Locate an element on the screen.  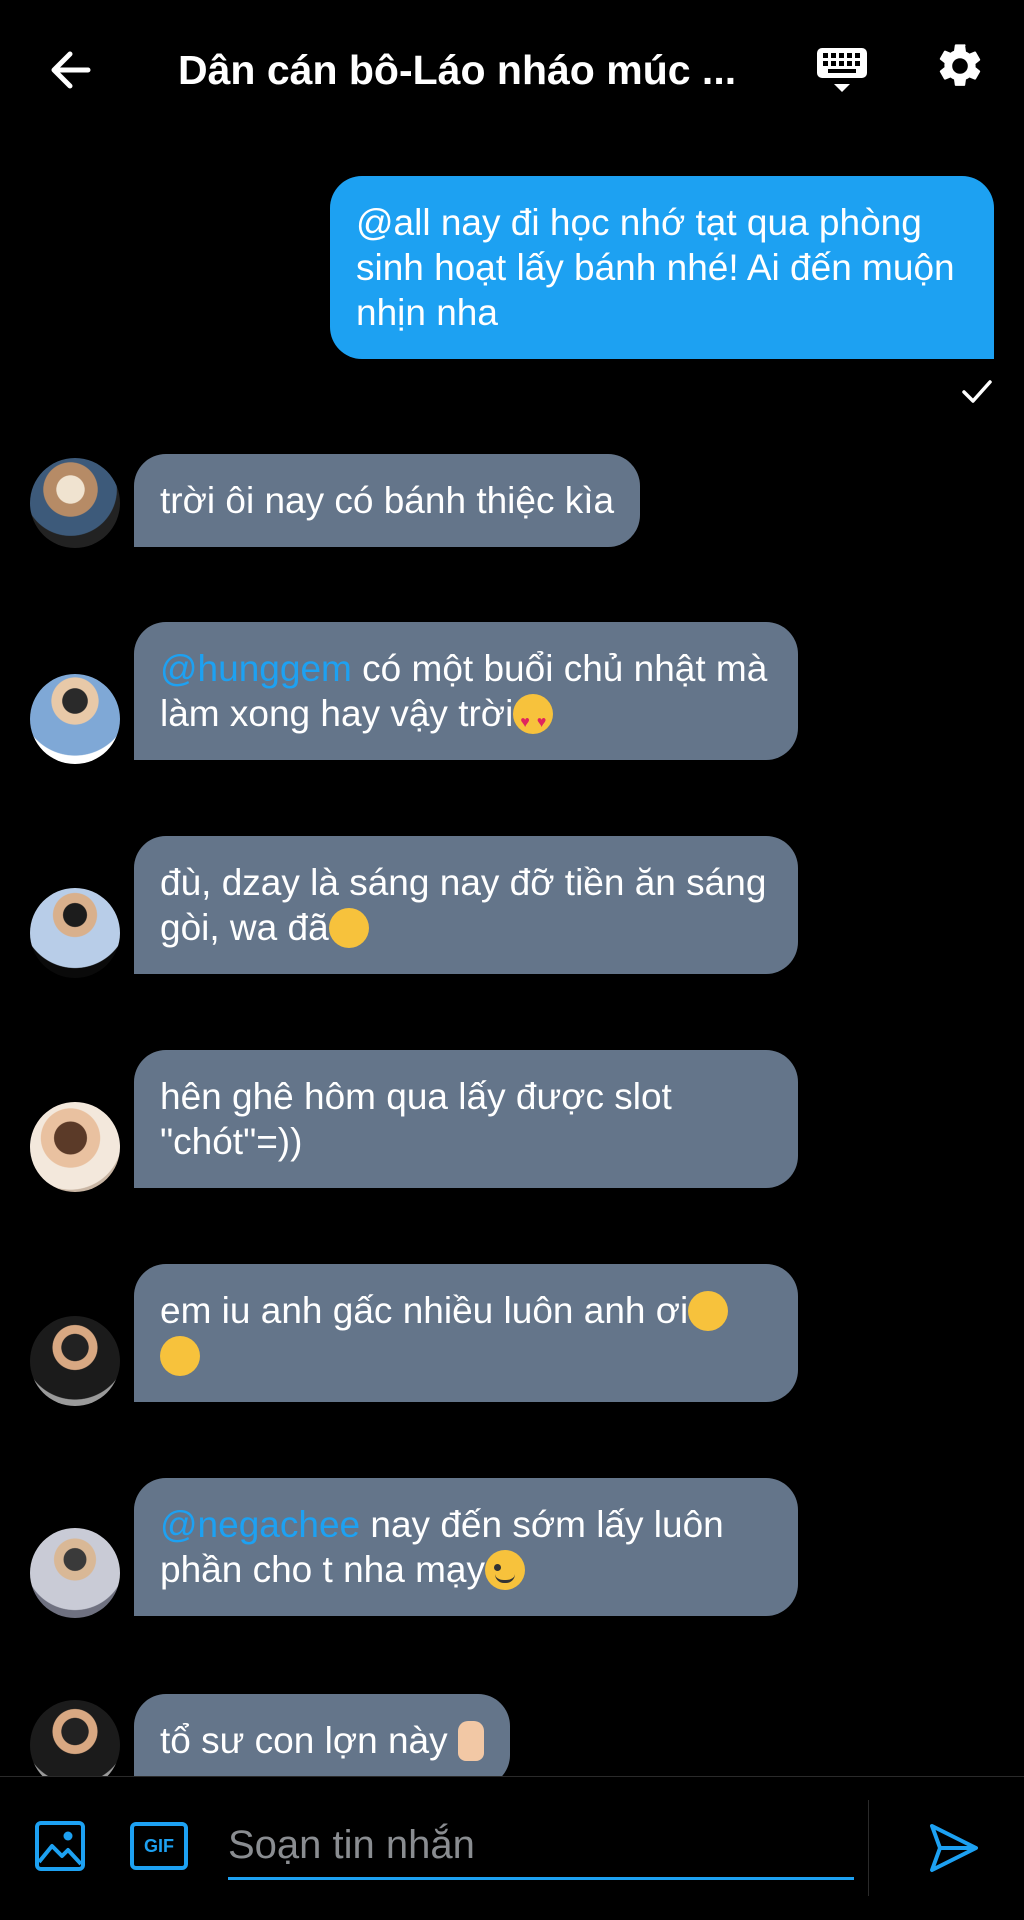
keyboard-button is located at coordinates (844, 72).